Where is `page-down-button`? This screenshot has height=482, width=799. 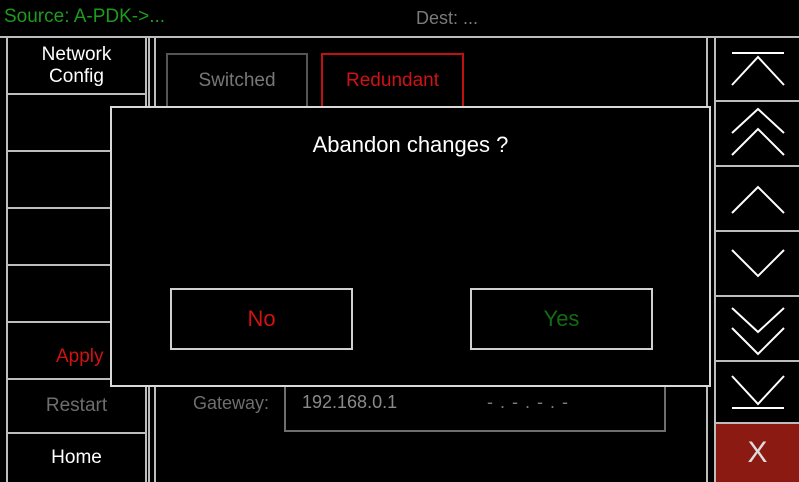
page-down-button is located at coordinates (756, 329).